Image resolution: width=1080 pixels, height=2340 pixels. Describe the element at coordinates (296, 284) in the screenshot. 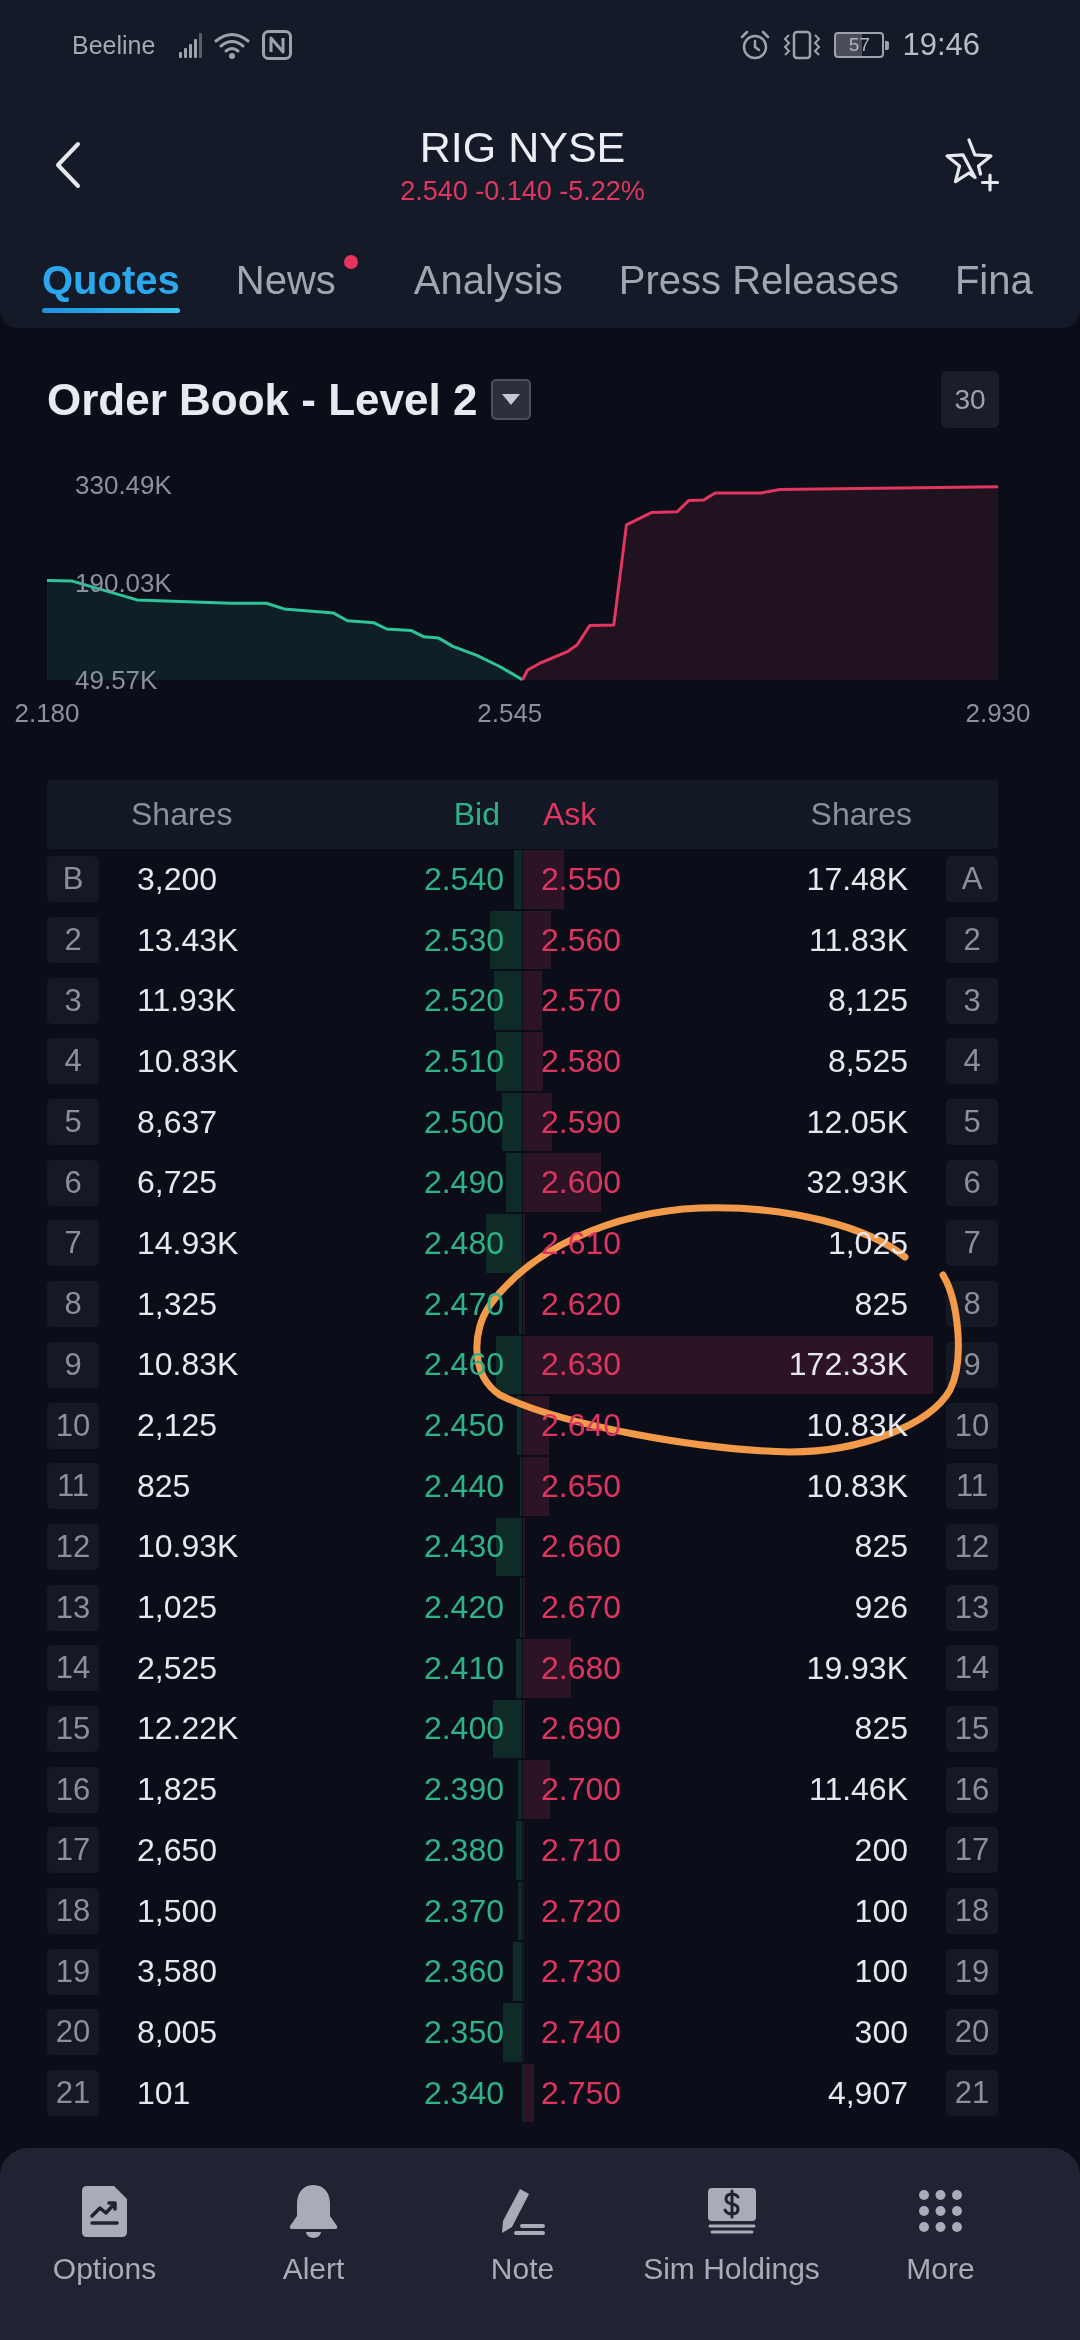

I see `tab: News` at that location.